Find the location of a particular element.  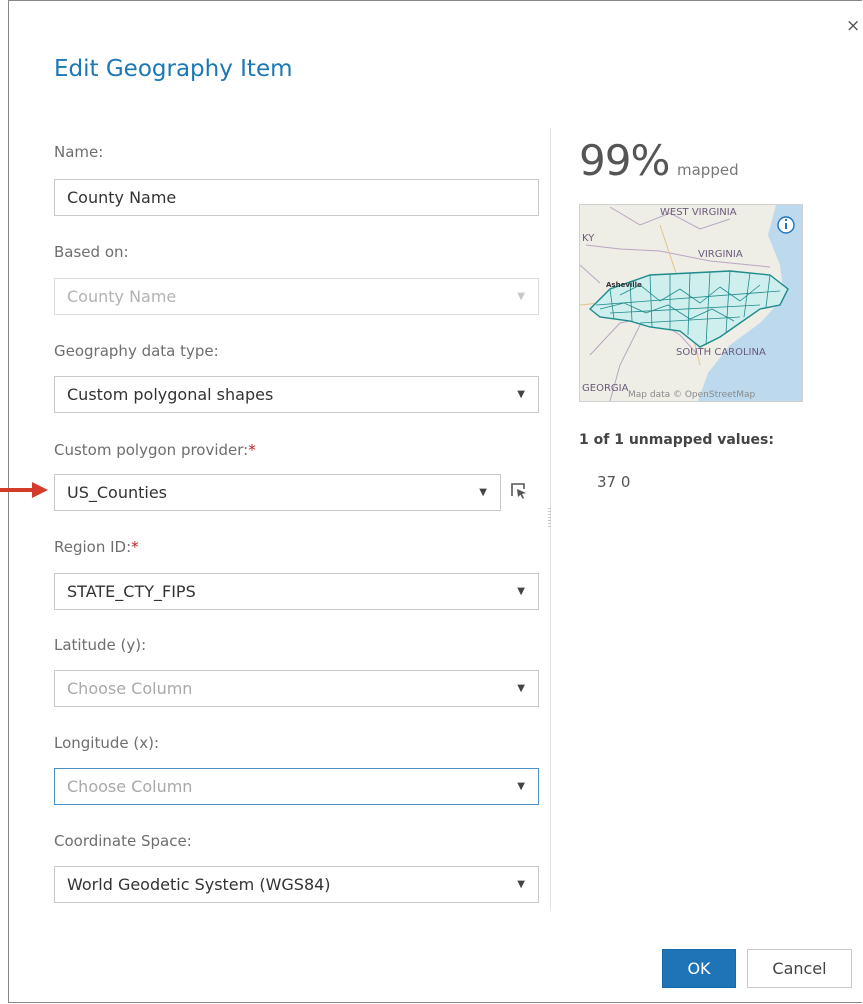

cancel-button: Cancel is located at coordinates (799, 968).